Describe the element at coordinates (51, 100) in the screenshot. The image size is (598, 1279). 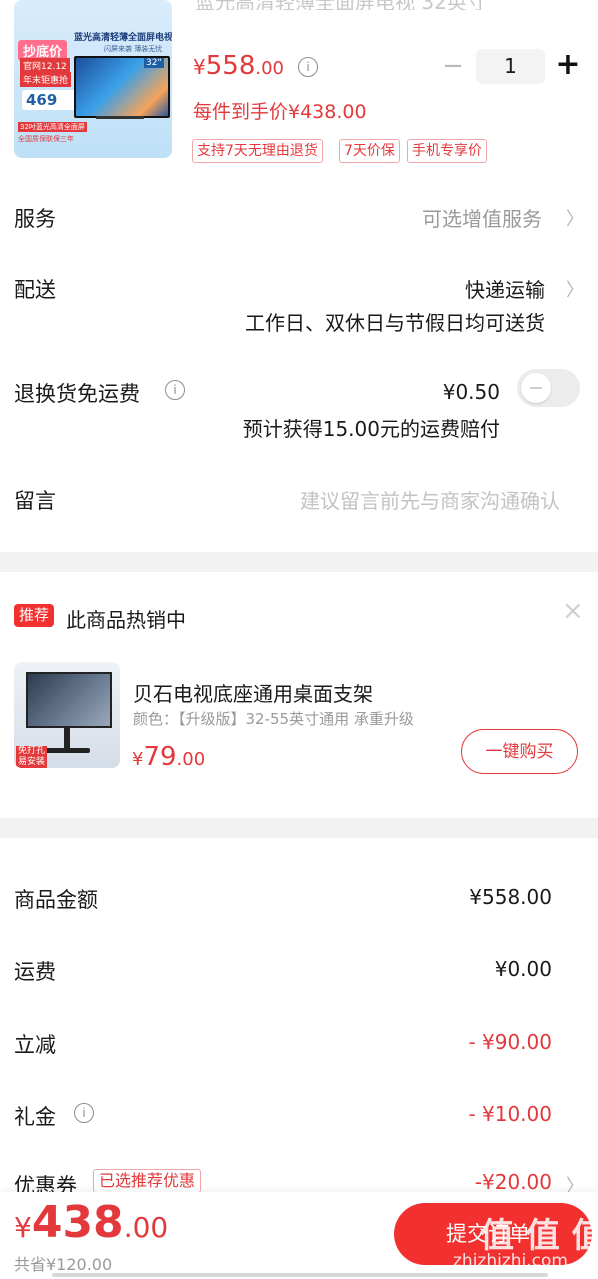
I see `thumb-price-badge: 469` at that location.